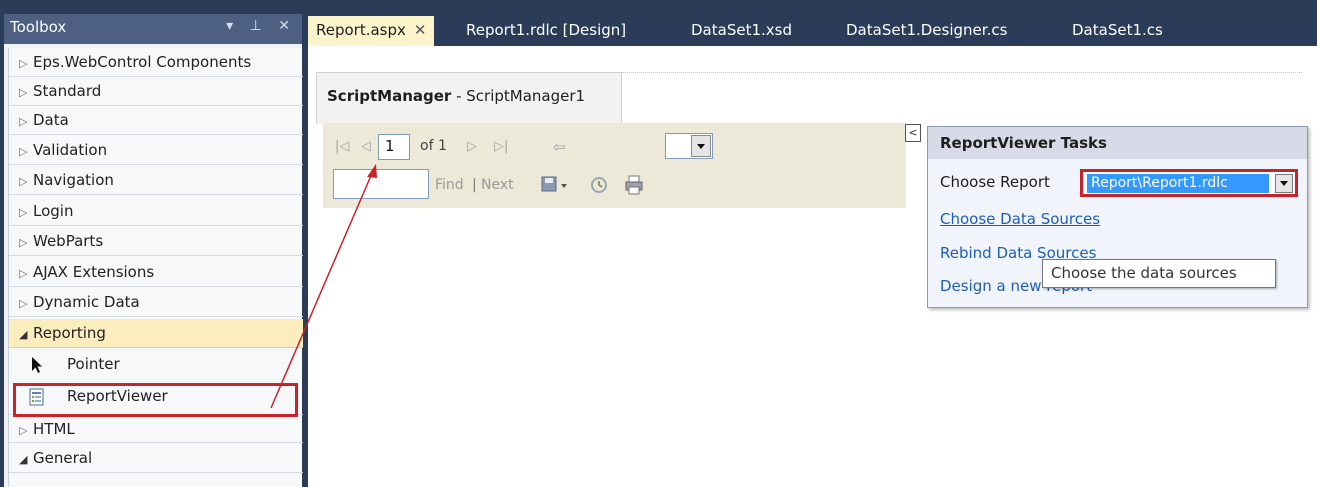  What do you see at coordinates (366, 146) in the screenshot?
I see `previous-page-icon: ◁` at bounding box center [366, 146].